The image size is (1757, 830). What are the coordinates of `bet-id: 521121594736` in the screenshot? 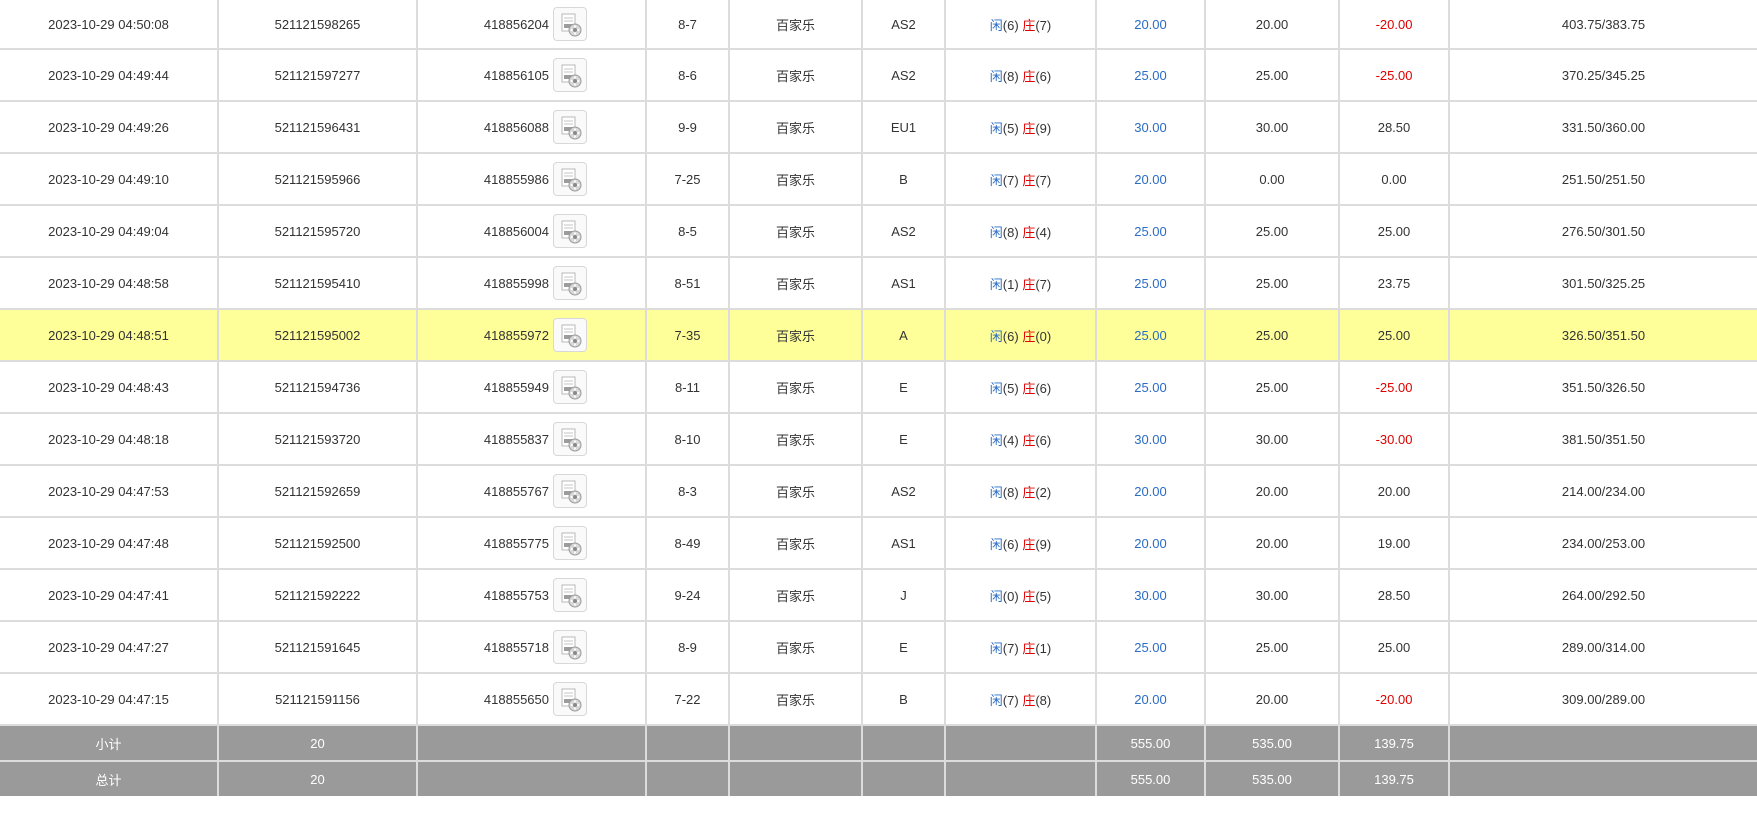 It's located at (317, 387).